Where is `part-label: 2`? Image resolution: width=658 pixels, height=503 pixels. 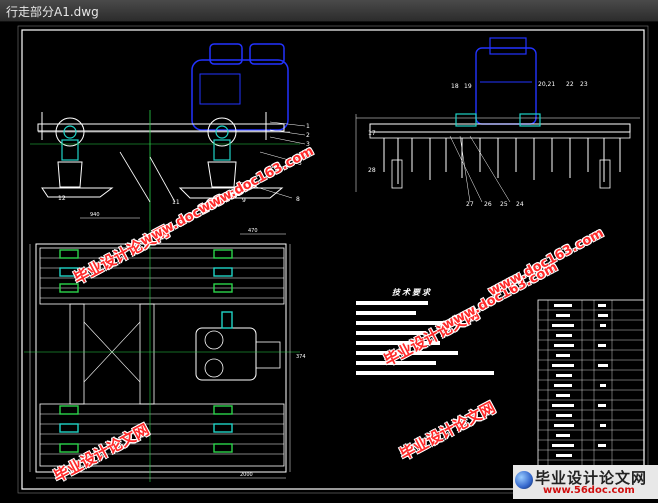
part-label: 2 is located at coordinates (308, 135).